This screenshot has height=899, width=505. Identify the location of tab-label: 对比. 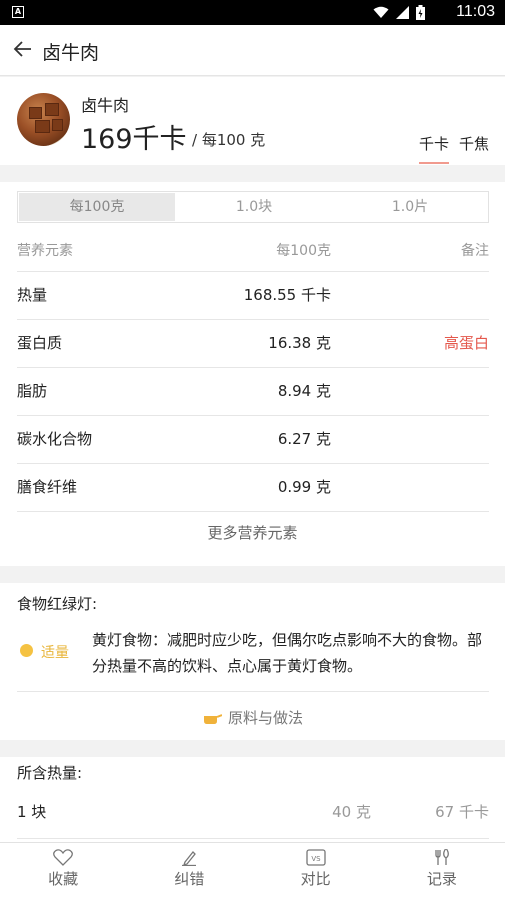
(315, 879).